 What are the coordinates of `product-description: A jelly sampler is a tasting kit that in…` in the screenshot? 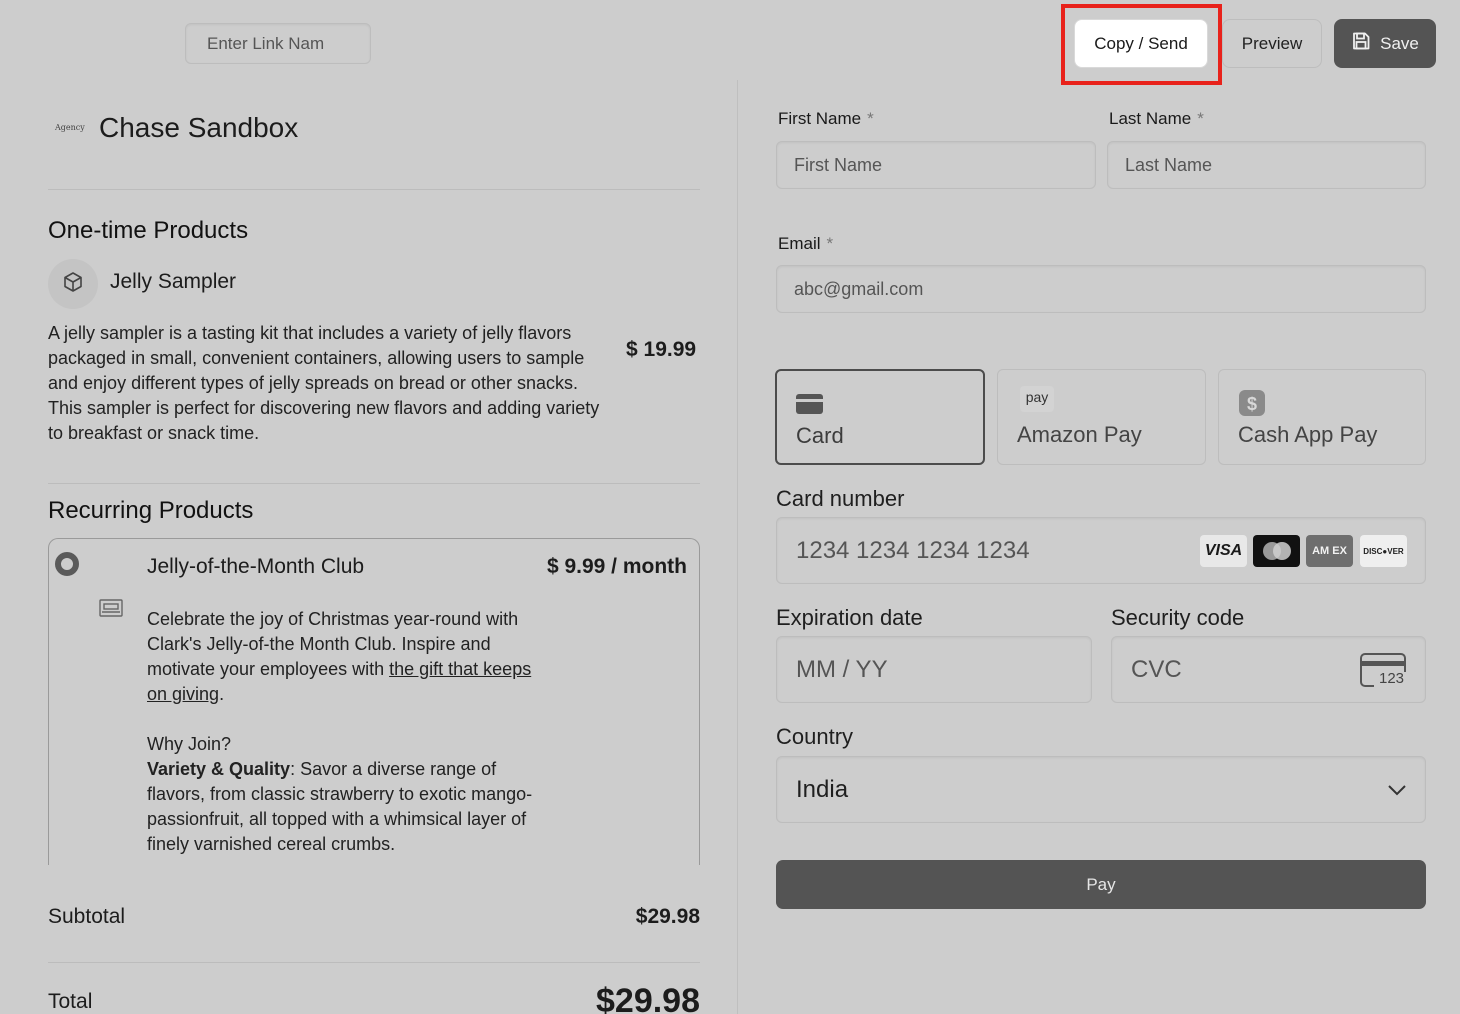 It's located at (324, 383).